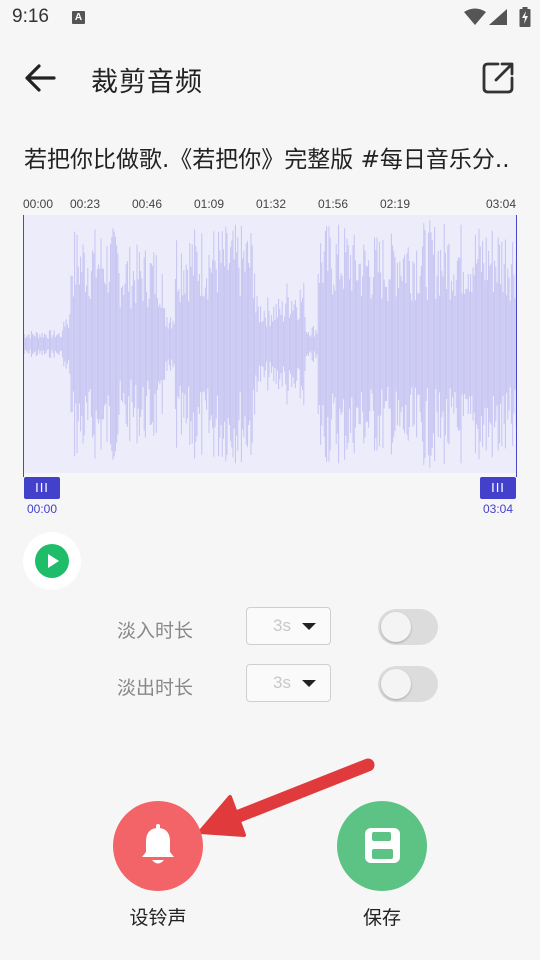 Image resolution: width=540 pixels, height=960 pixels. I want to click on timeline-tick: 01:56, so click(333, 204).